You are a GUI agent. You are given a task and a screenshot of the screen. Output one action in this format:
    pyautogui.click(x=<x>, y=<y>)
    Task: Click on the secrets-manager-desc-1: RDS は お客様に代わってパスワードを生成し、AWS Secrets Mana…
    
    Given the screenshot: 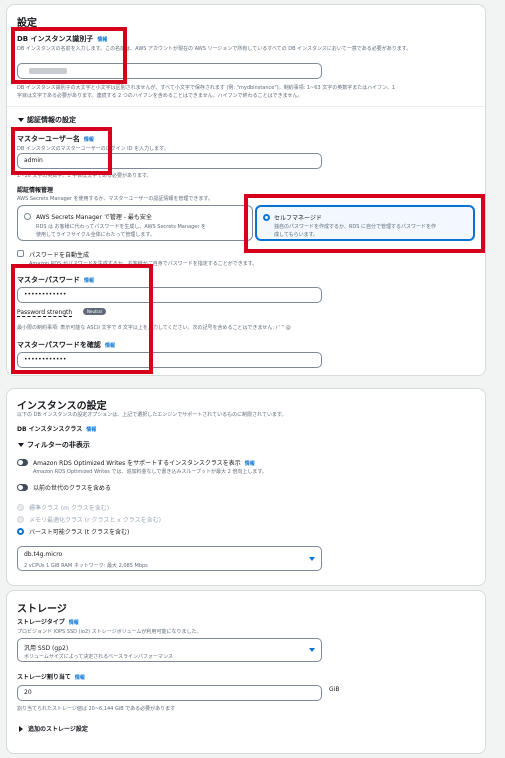 What is the action you would take?
    pyautogui.click(x=121, y=227)
    